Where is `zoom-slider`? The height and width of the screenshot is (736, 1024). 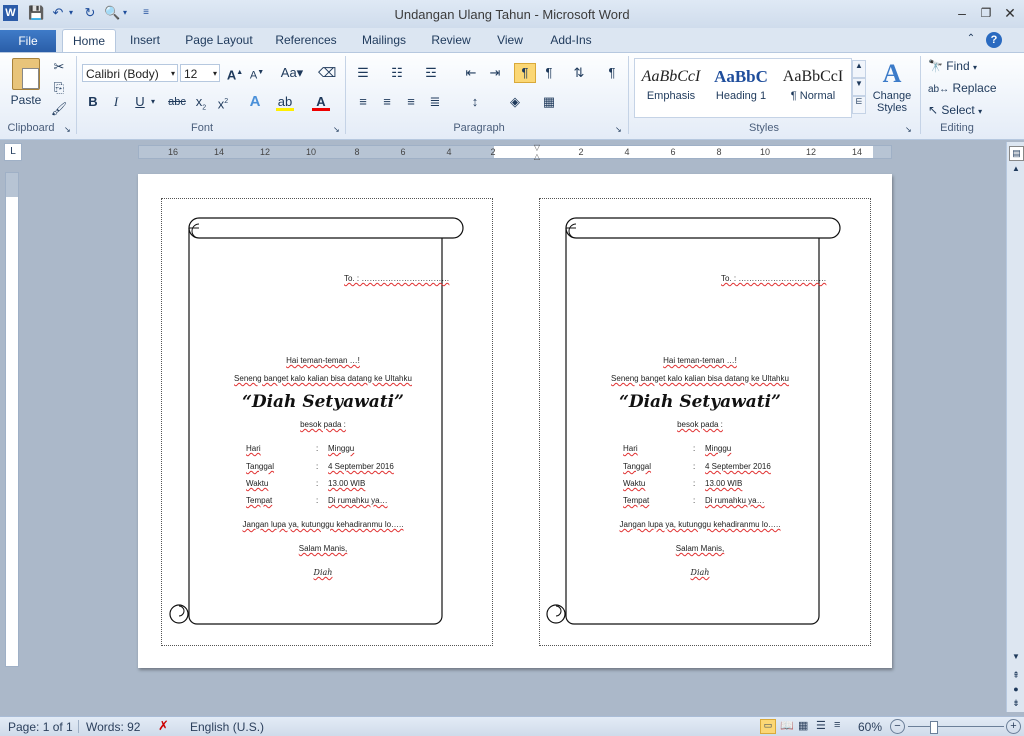 zoom-slider is located at coordinates (956, 727).